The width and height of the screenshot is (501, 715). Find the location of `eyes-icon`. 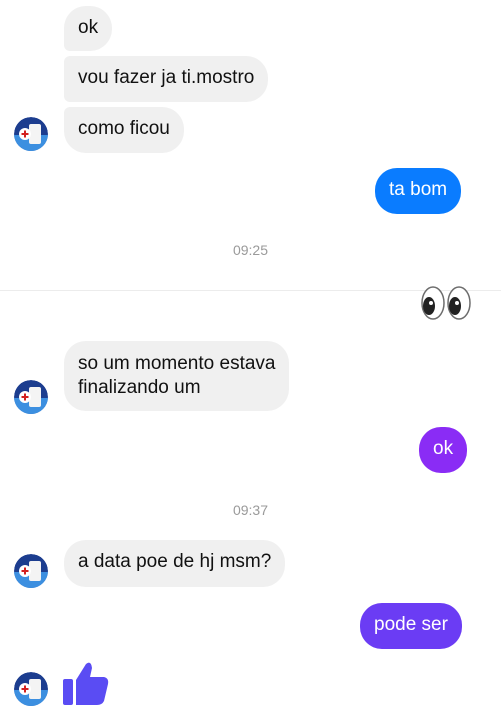

eyes-icon is located at coordinates (446, 303).